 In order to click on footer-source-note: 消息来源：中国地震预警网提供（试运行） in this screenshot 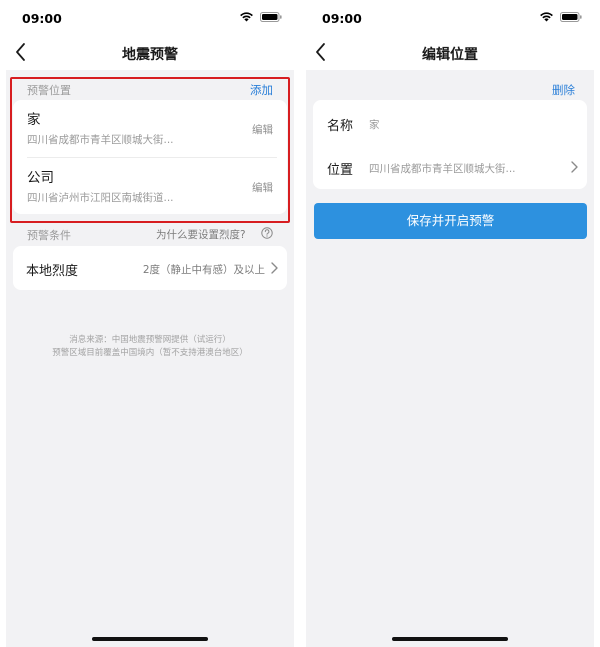, I will do `click(150, 340)`.